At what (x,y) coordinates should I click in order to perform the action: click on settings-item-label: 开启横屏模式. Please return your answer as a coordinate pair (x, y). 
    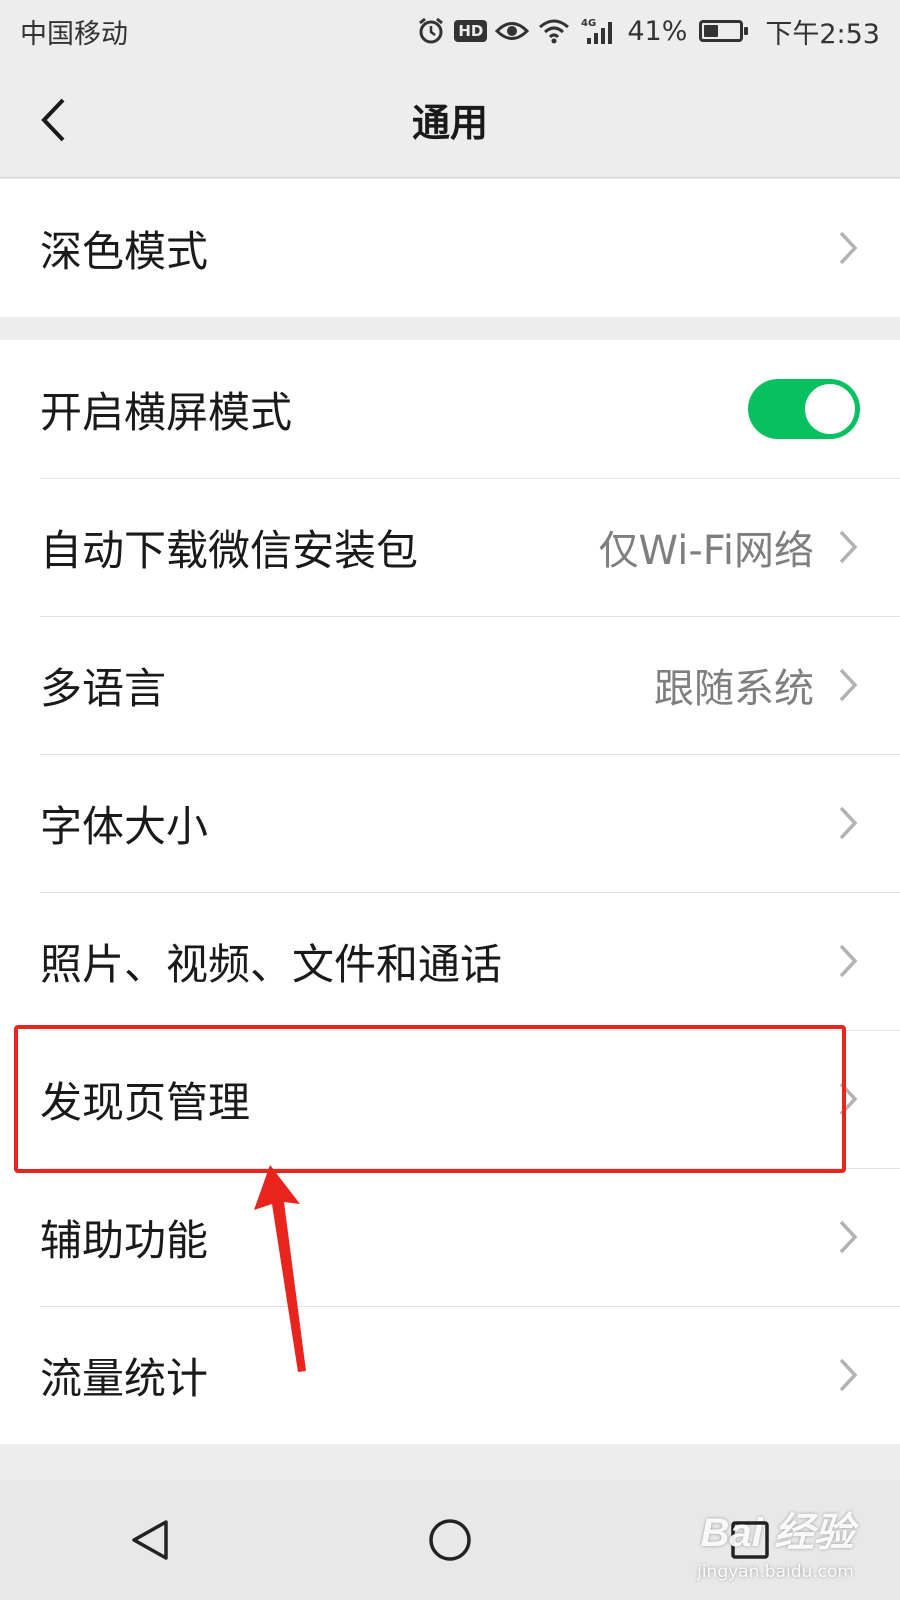
    Looking at the image, I should click on (166, 412).